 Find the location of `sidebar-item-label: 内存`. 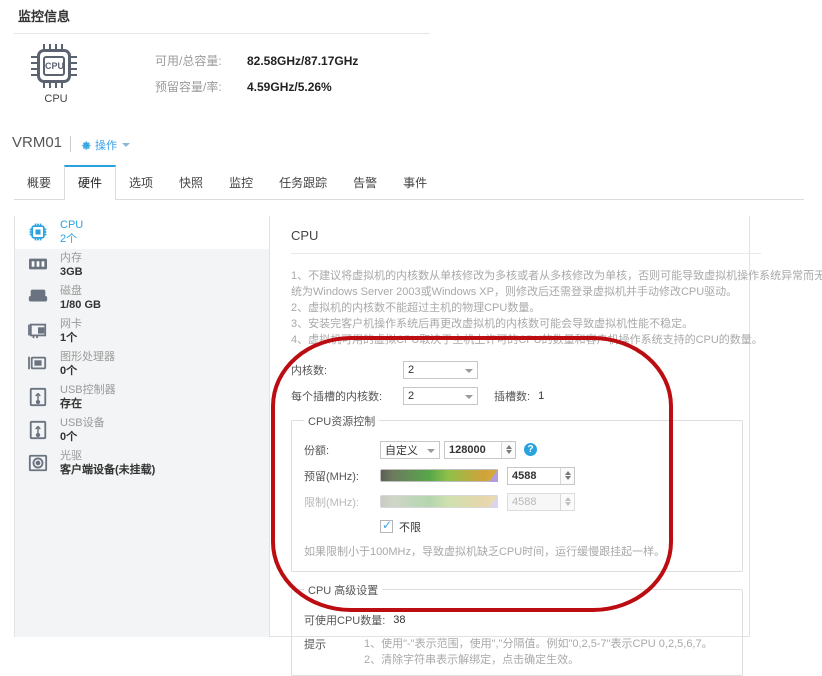

sidebar-item-label: 内存 is located at coordinates (71, 257).